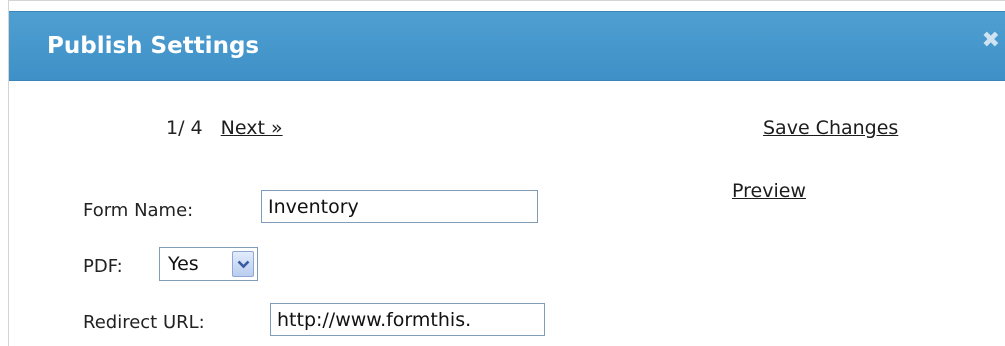 Image resolution: width=1005 pixels, height=346 pixels. Describe the element at coordinates (103, 266) in the screenshot. I see `pdf-label: PDF:` at that location.